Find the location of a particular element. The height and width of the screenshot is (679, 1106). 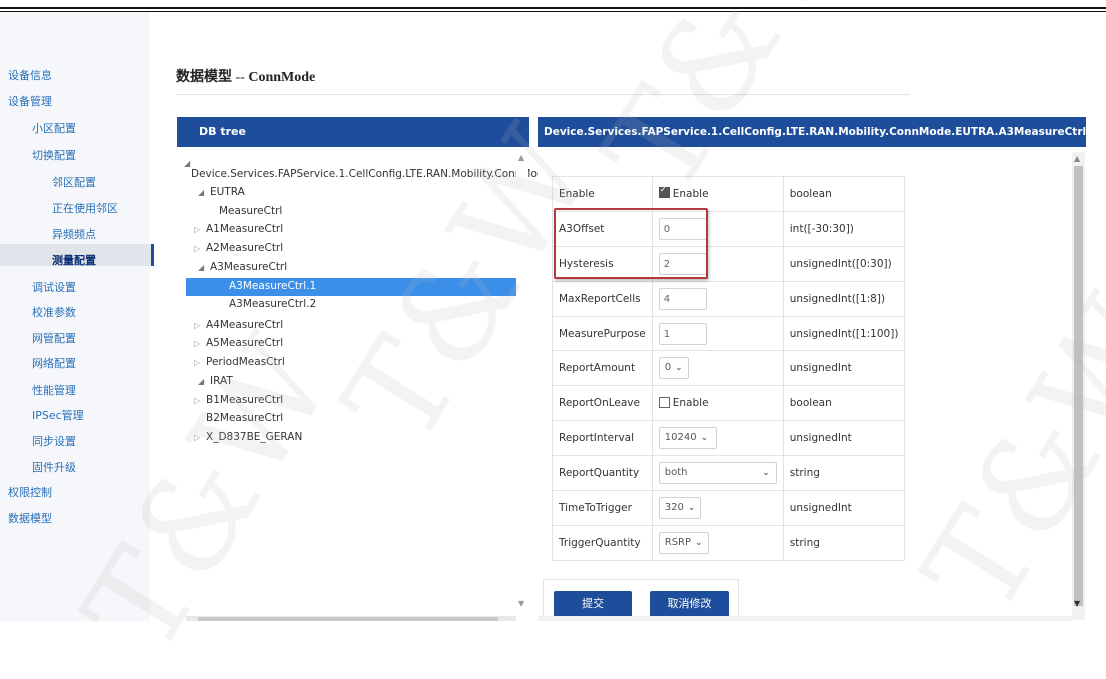

tree-node-irat: ◢ IRAT is located at coordinates (215, 381).